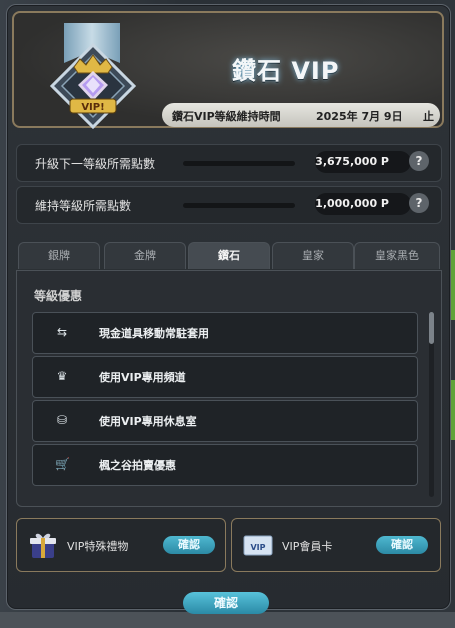 The height and width of the screenshot is (628, 455). I want to click on reward-label: VIP特殊禮物, so click(98, 546).